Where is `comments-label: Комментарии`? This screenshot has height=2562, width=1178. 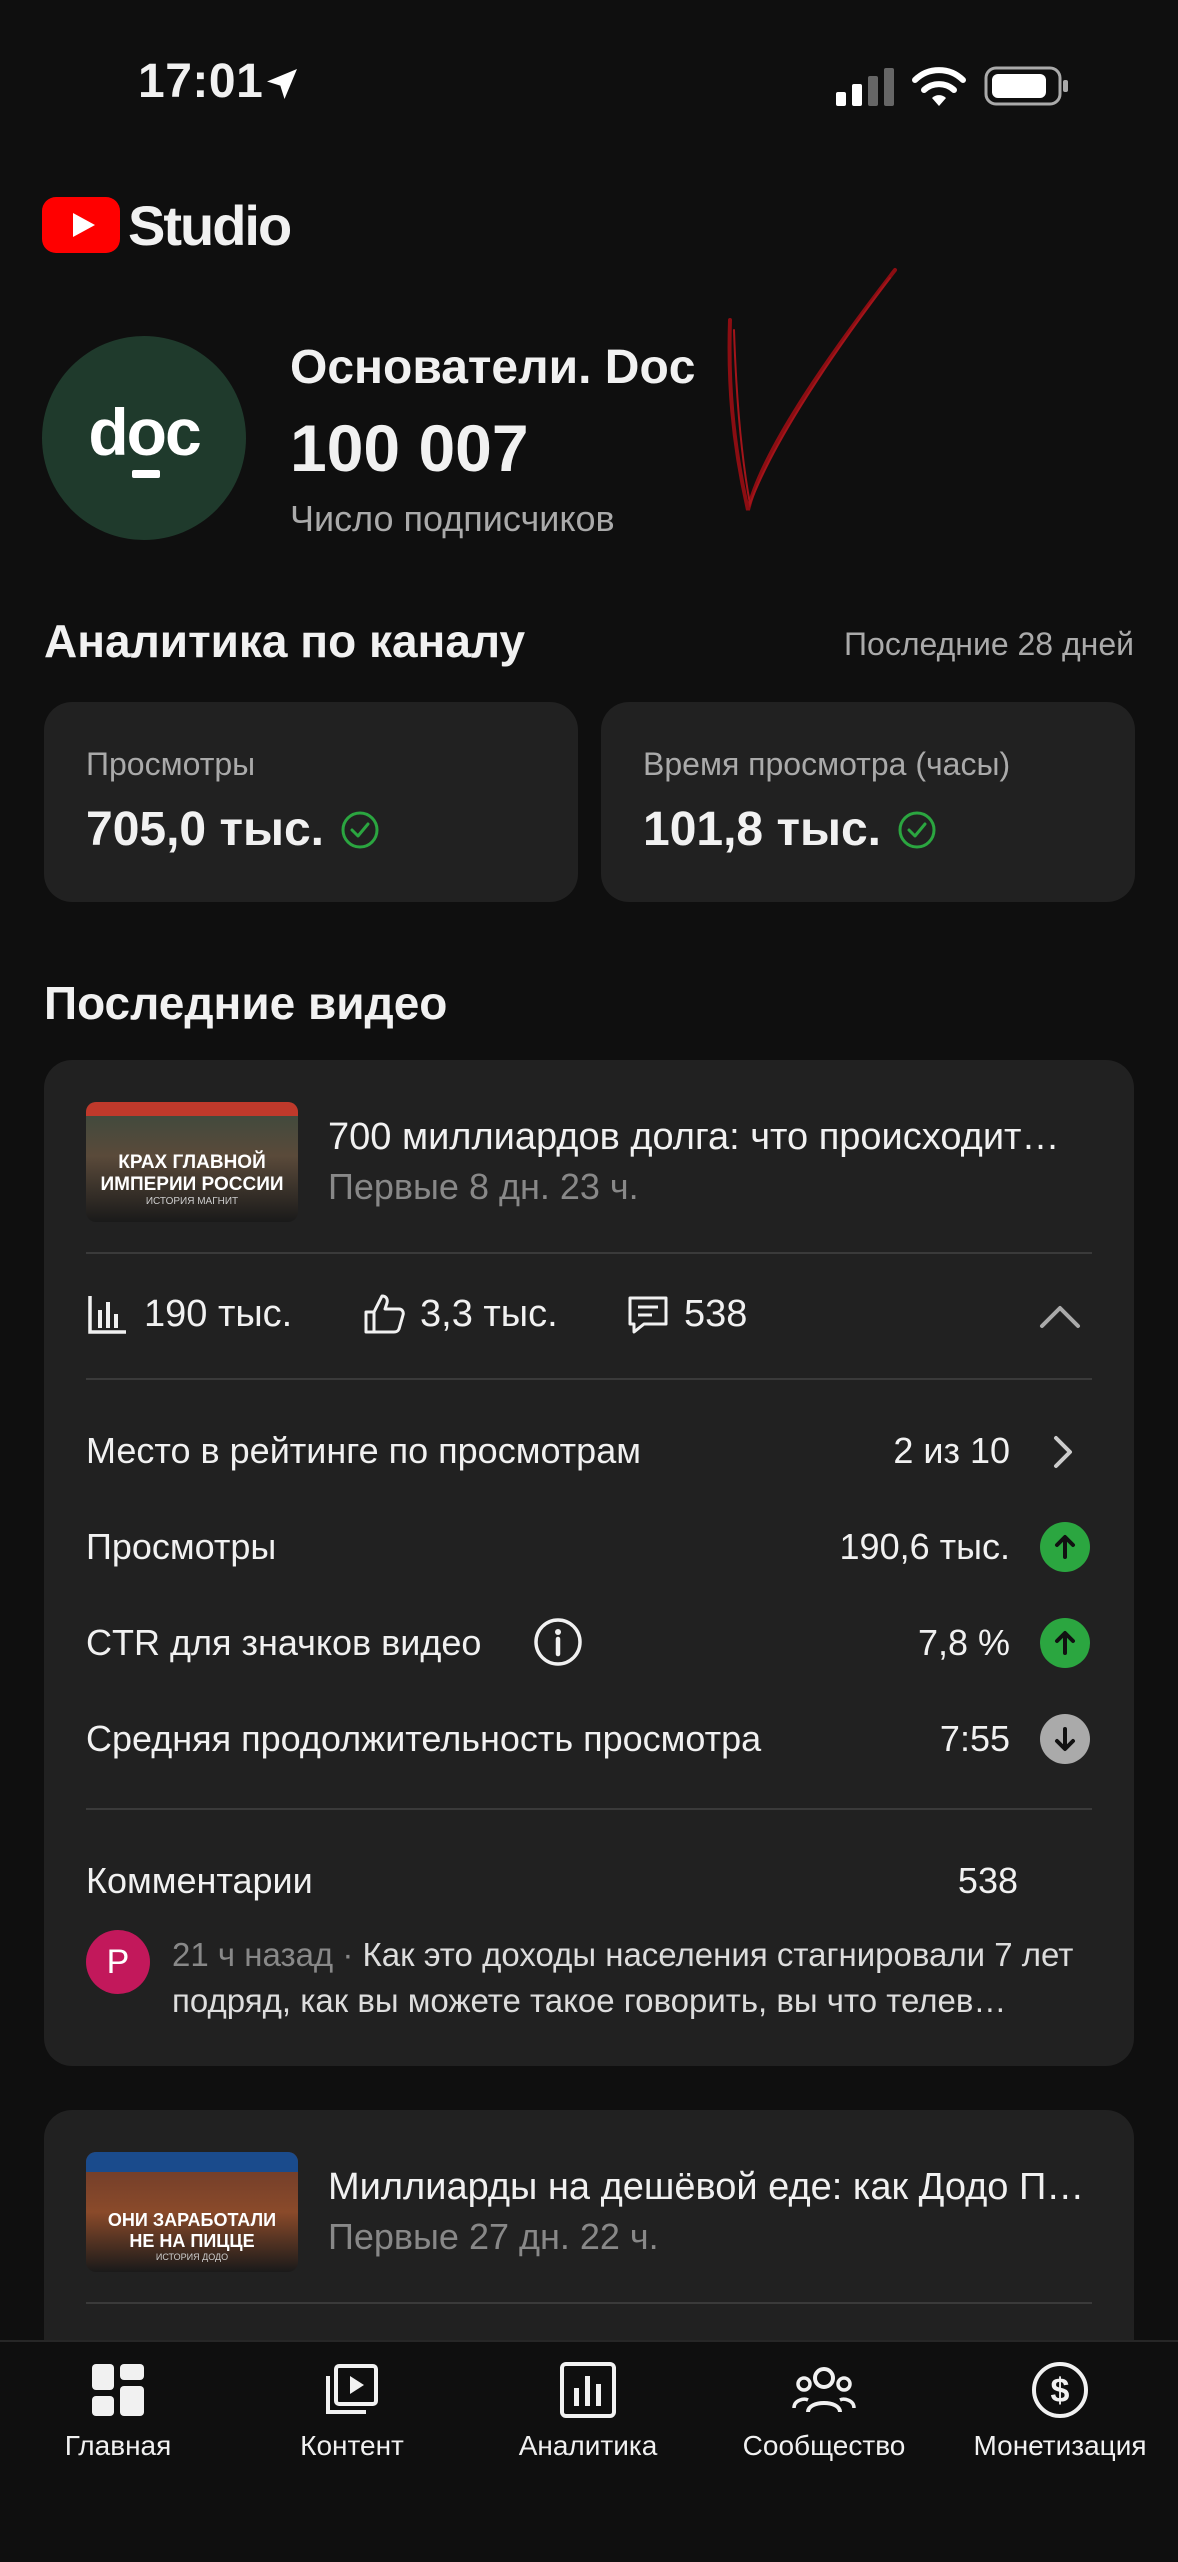 comments-label: Комментарии is located at coordinates (199, 1881).